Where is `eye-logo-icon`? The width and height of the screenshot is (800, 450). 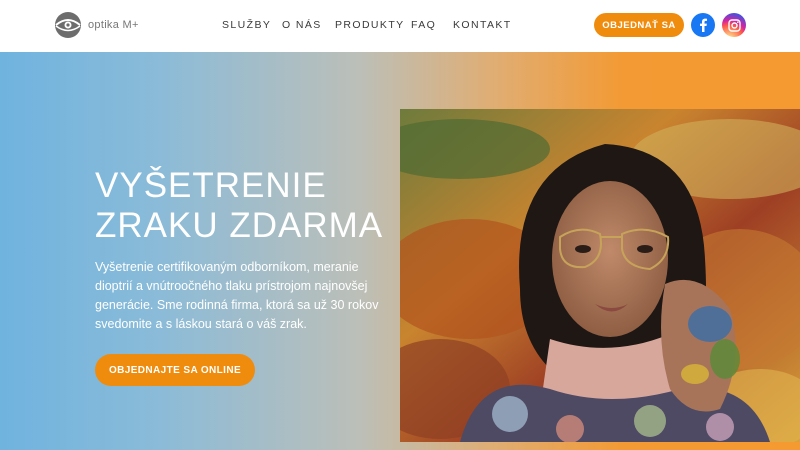
eye-logo-icon is located at coordinates (68, 25).